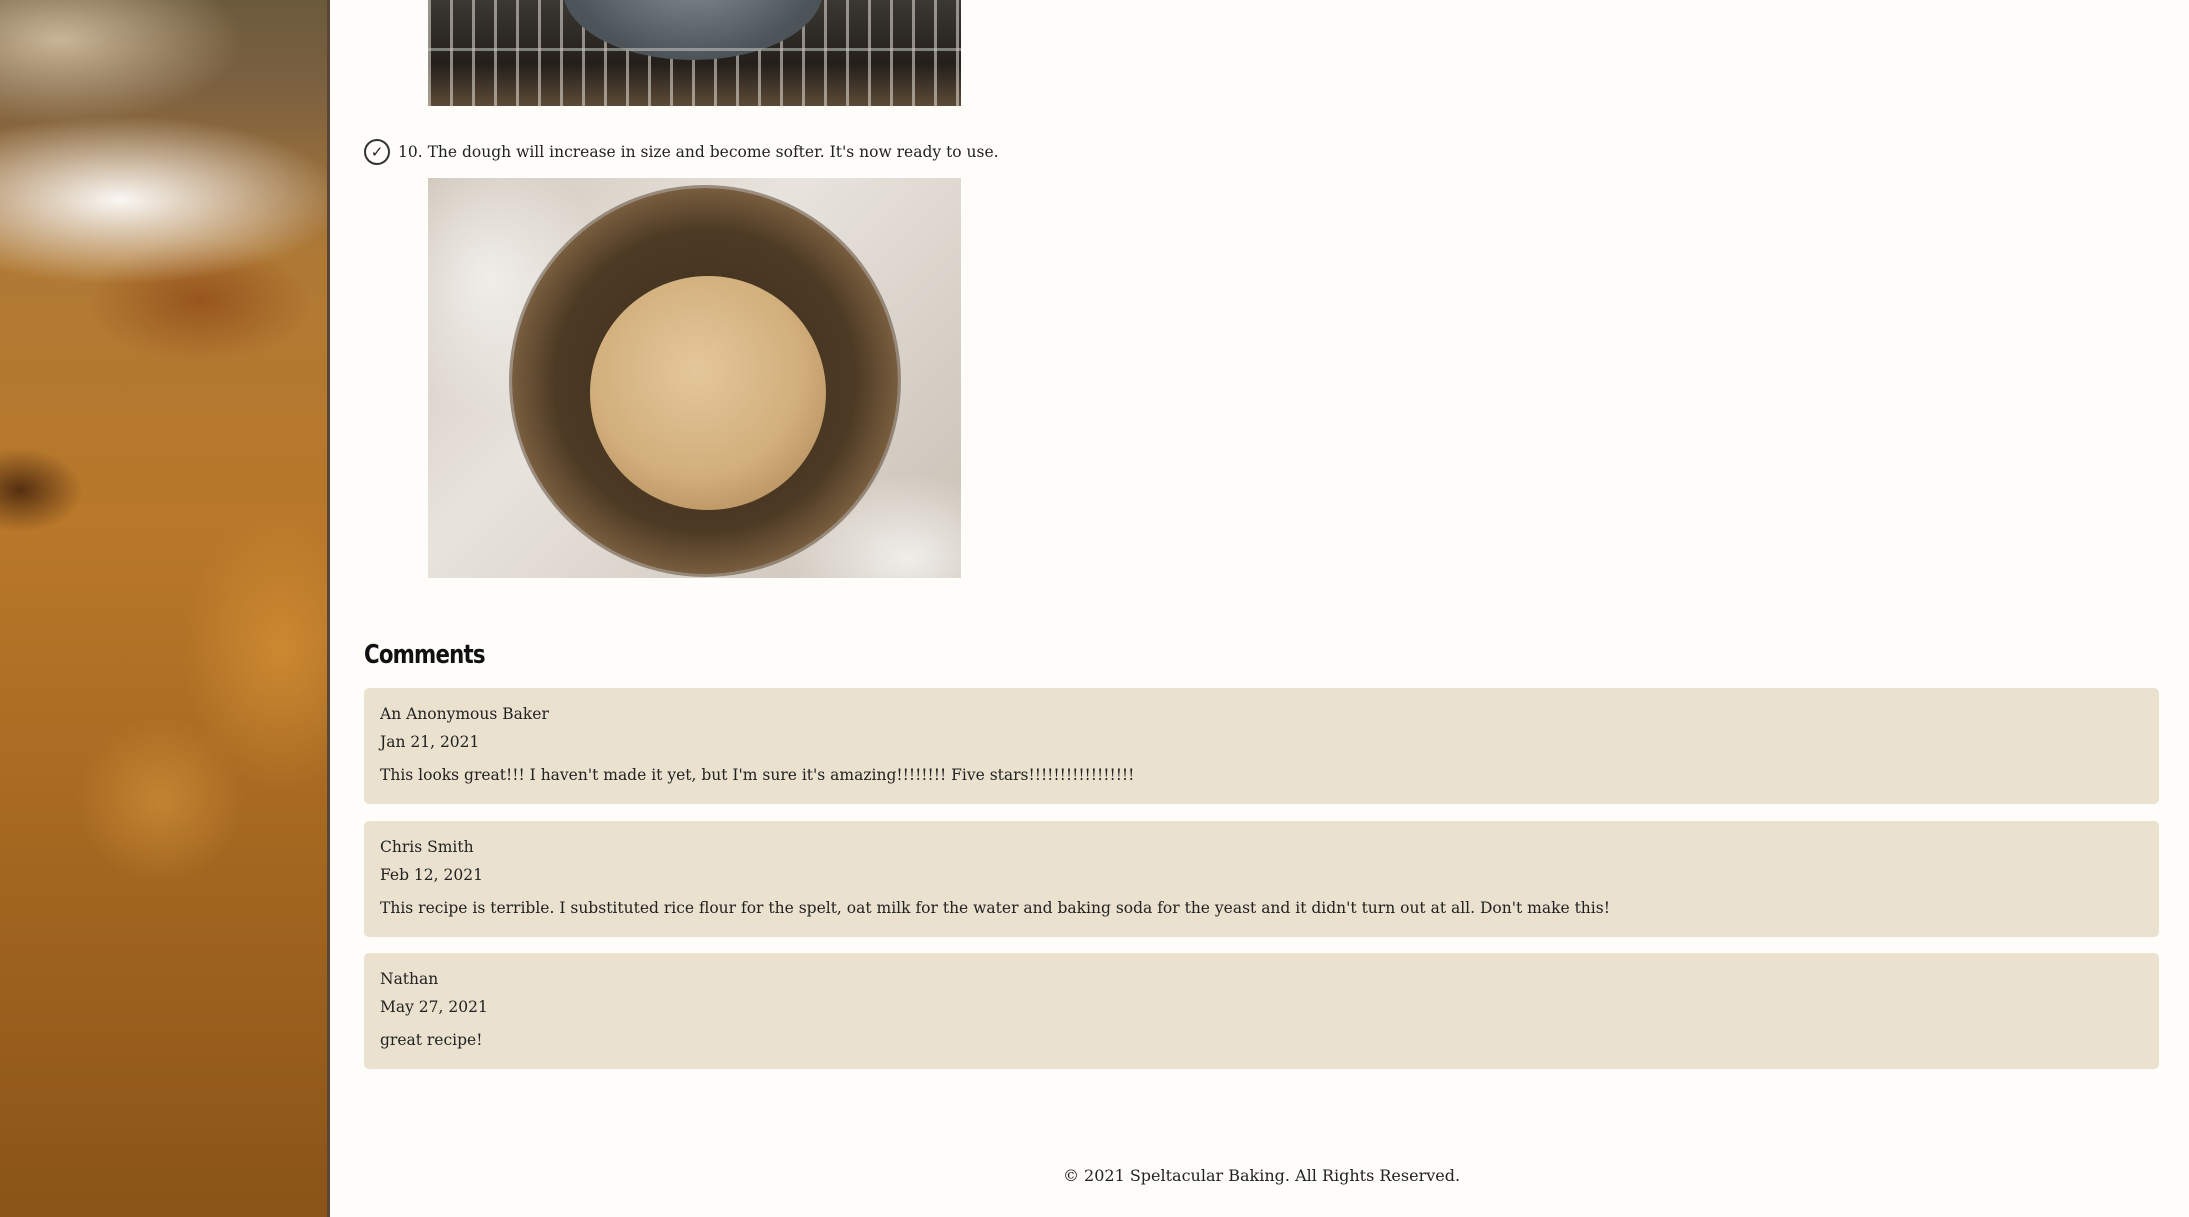 Image resolution: width=2189 pixels, height=1217 pixels. Describe the element at coordinates (427, 847) in the screenshot. I see `comment-author: Chris Smith` at that location.